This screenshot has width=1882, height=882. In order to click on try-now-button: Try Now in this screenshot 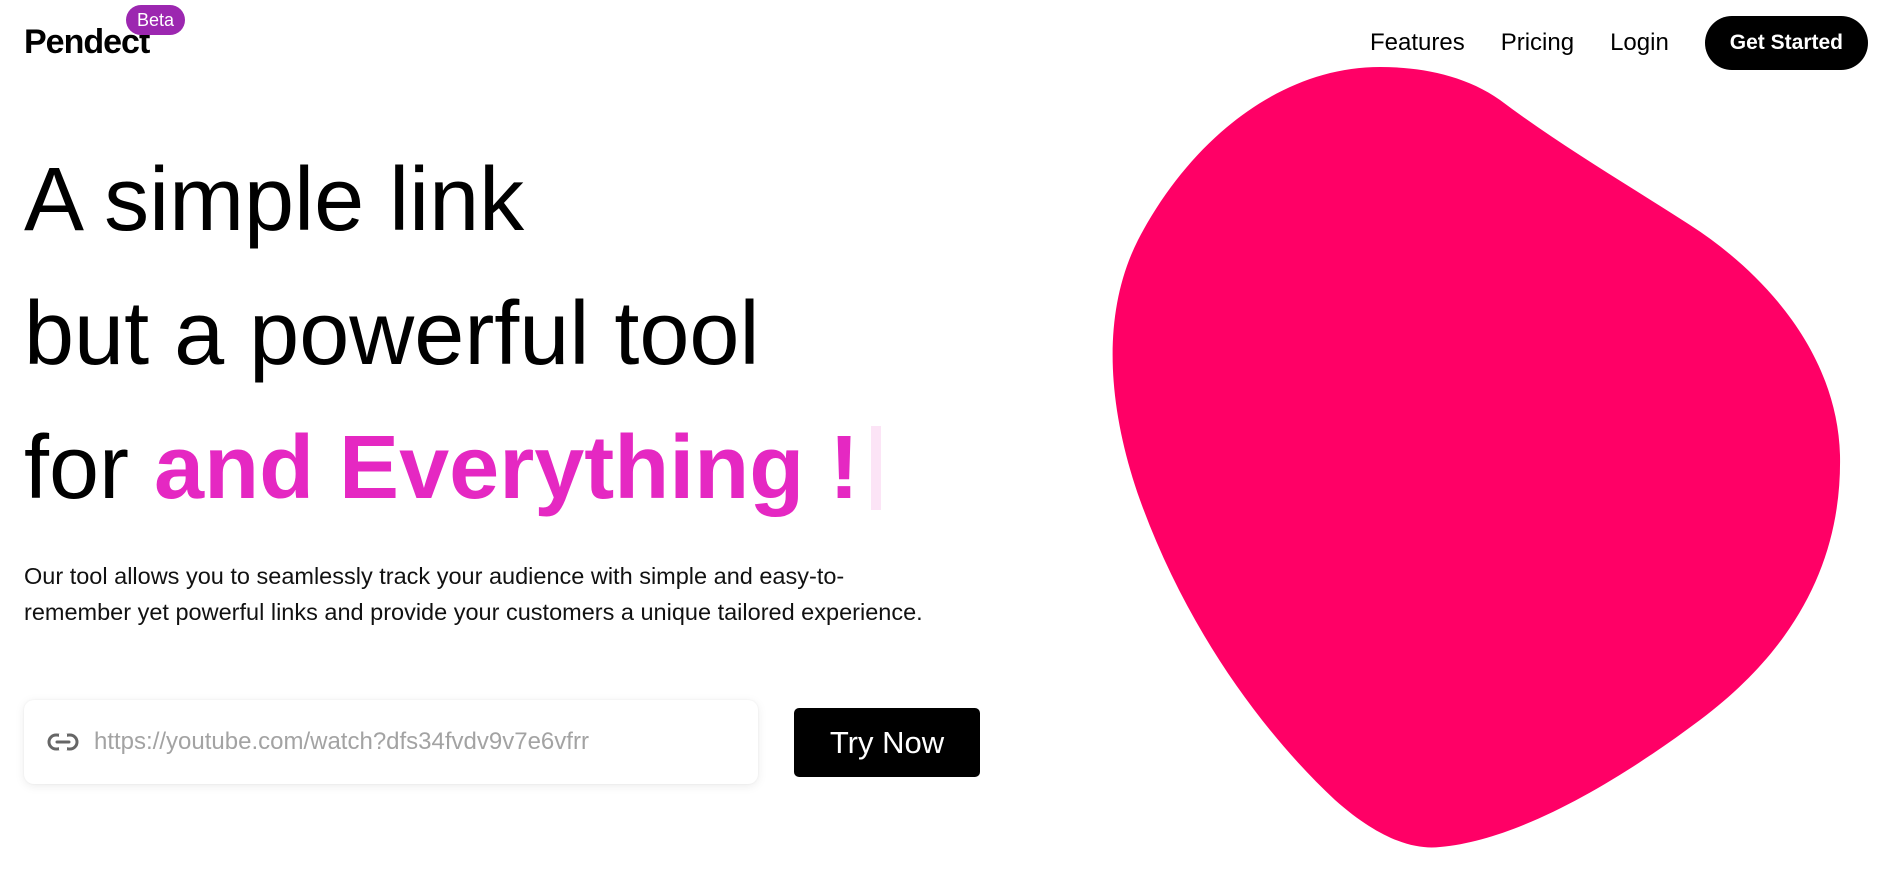, I will do `click(887, 742)`.